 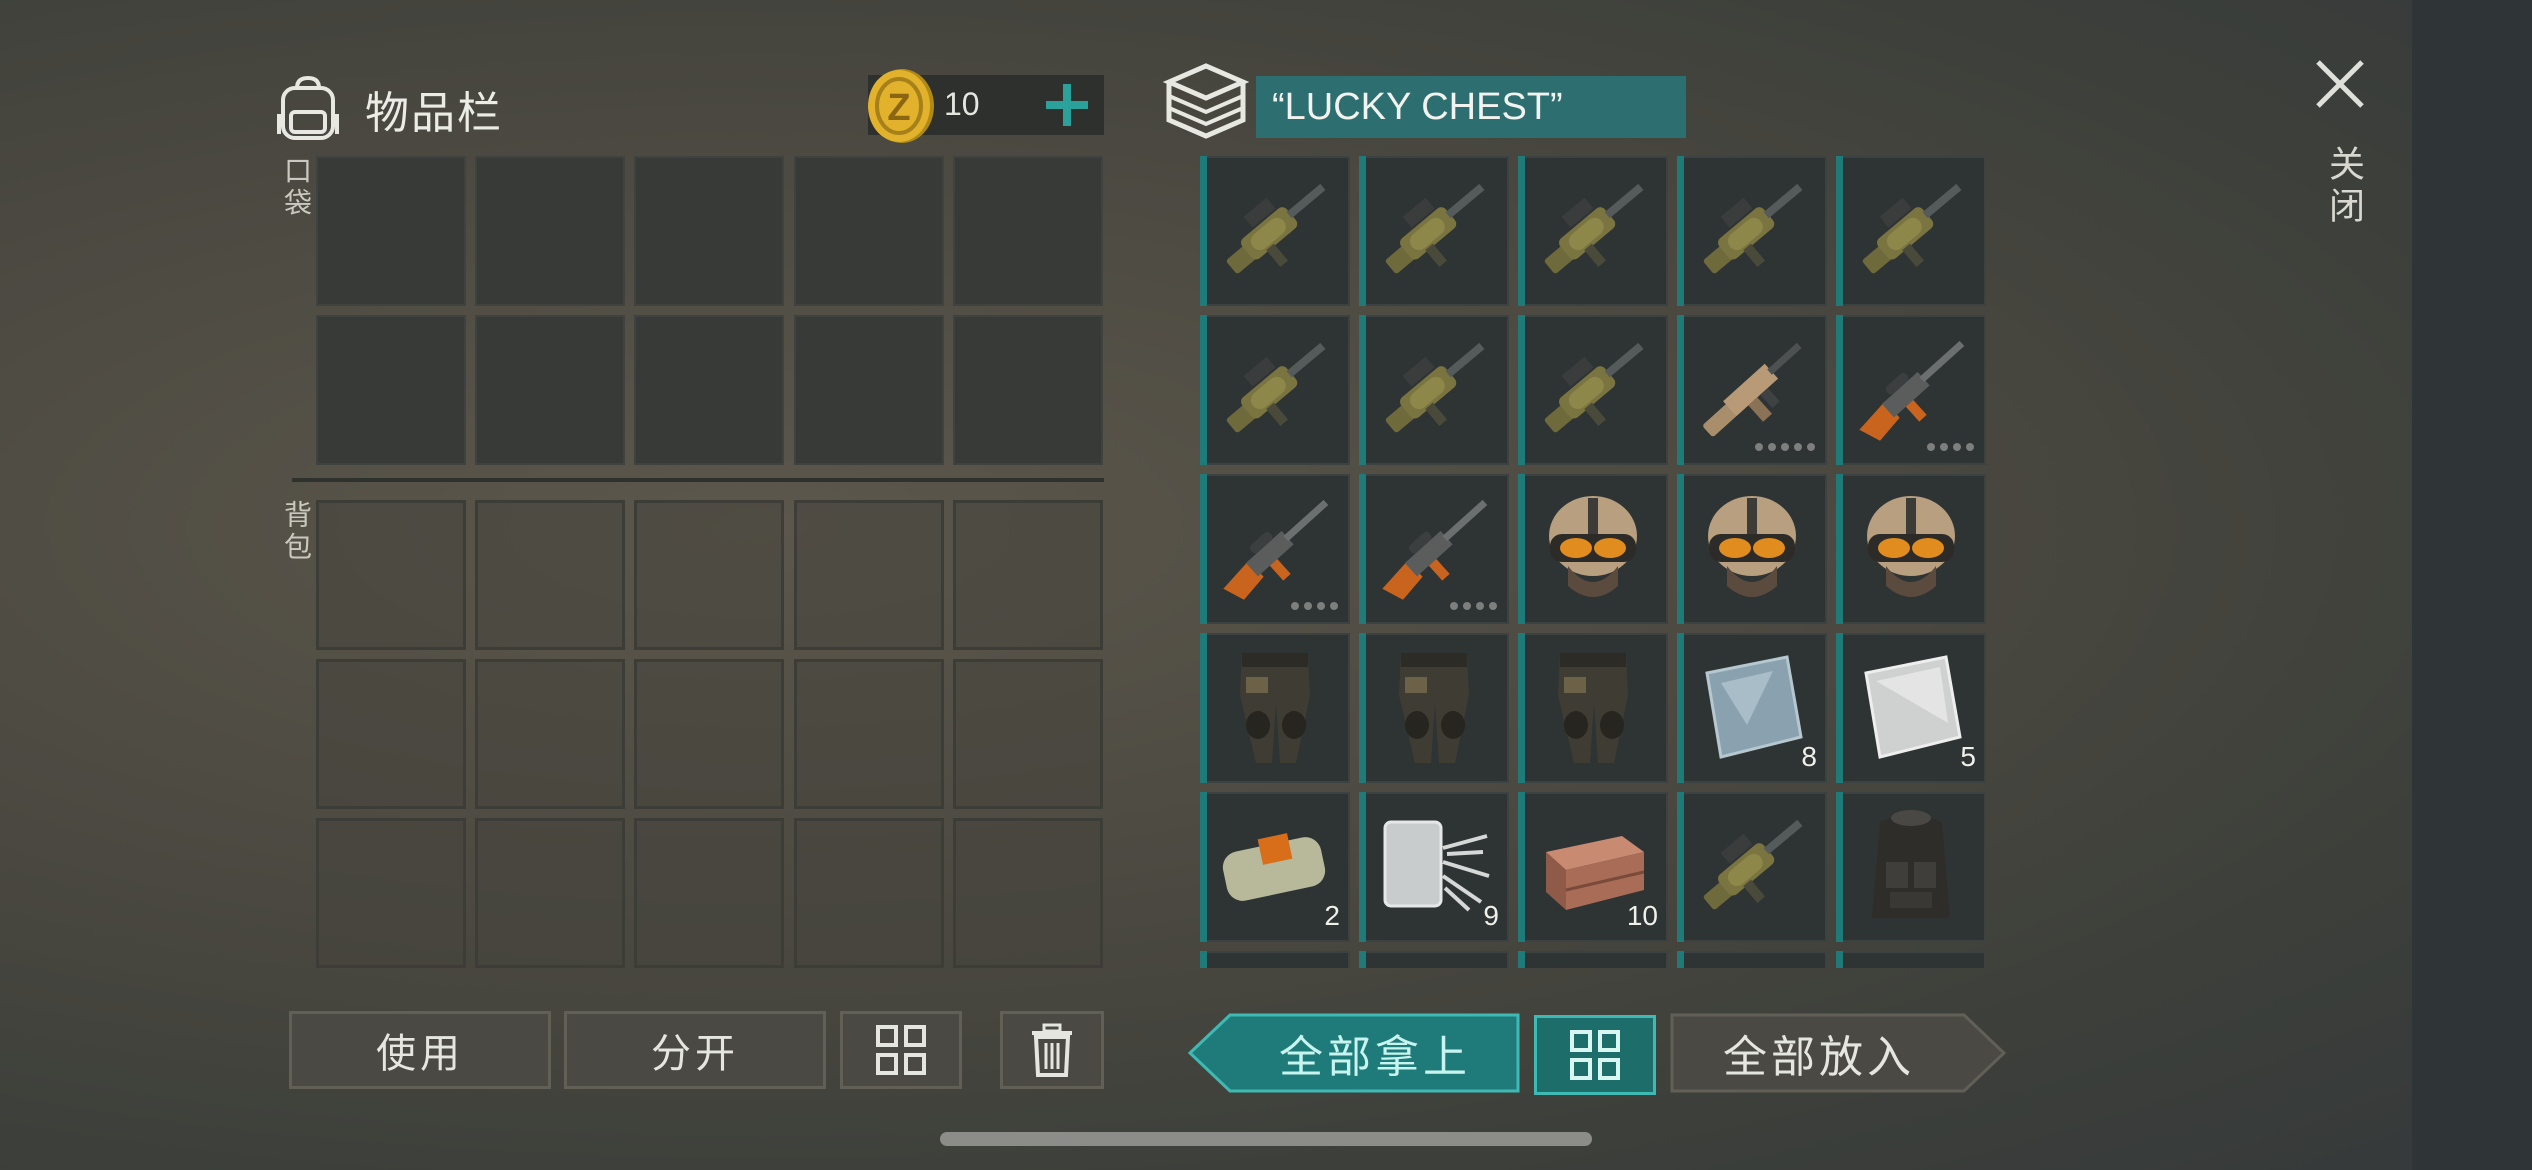 I want to click on backpack-icon, so click(x=308, y=107).